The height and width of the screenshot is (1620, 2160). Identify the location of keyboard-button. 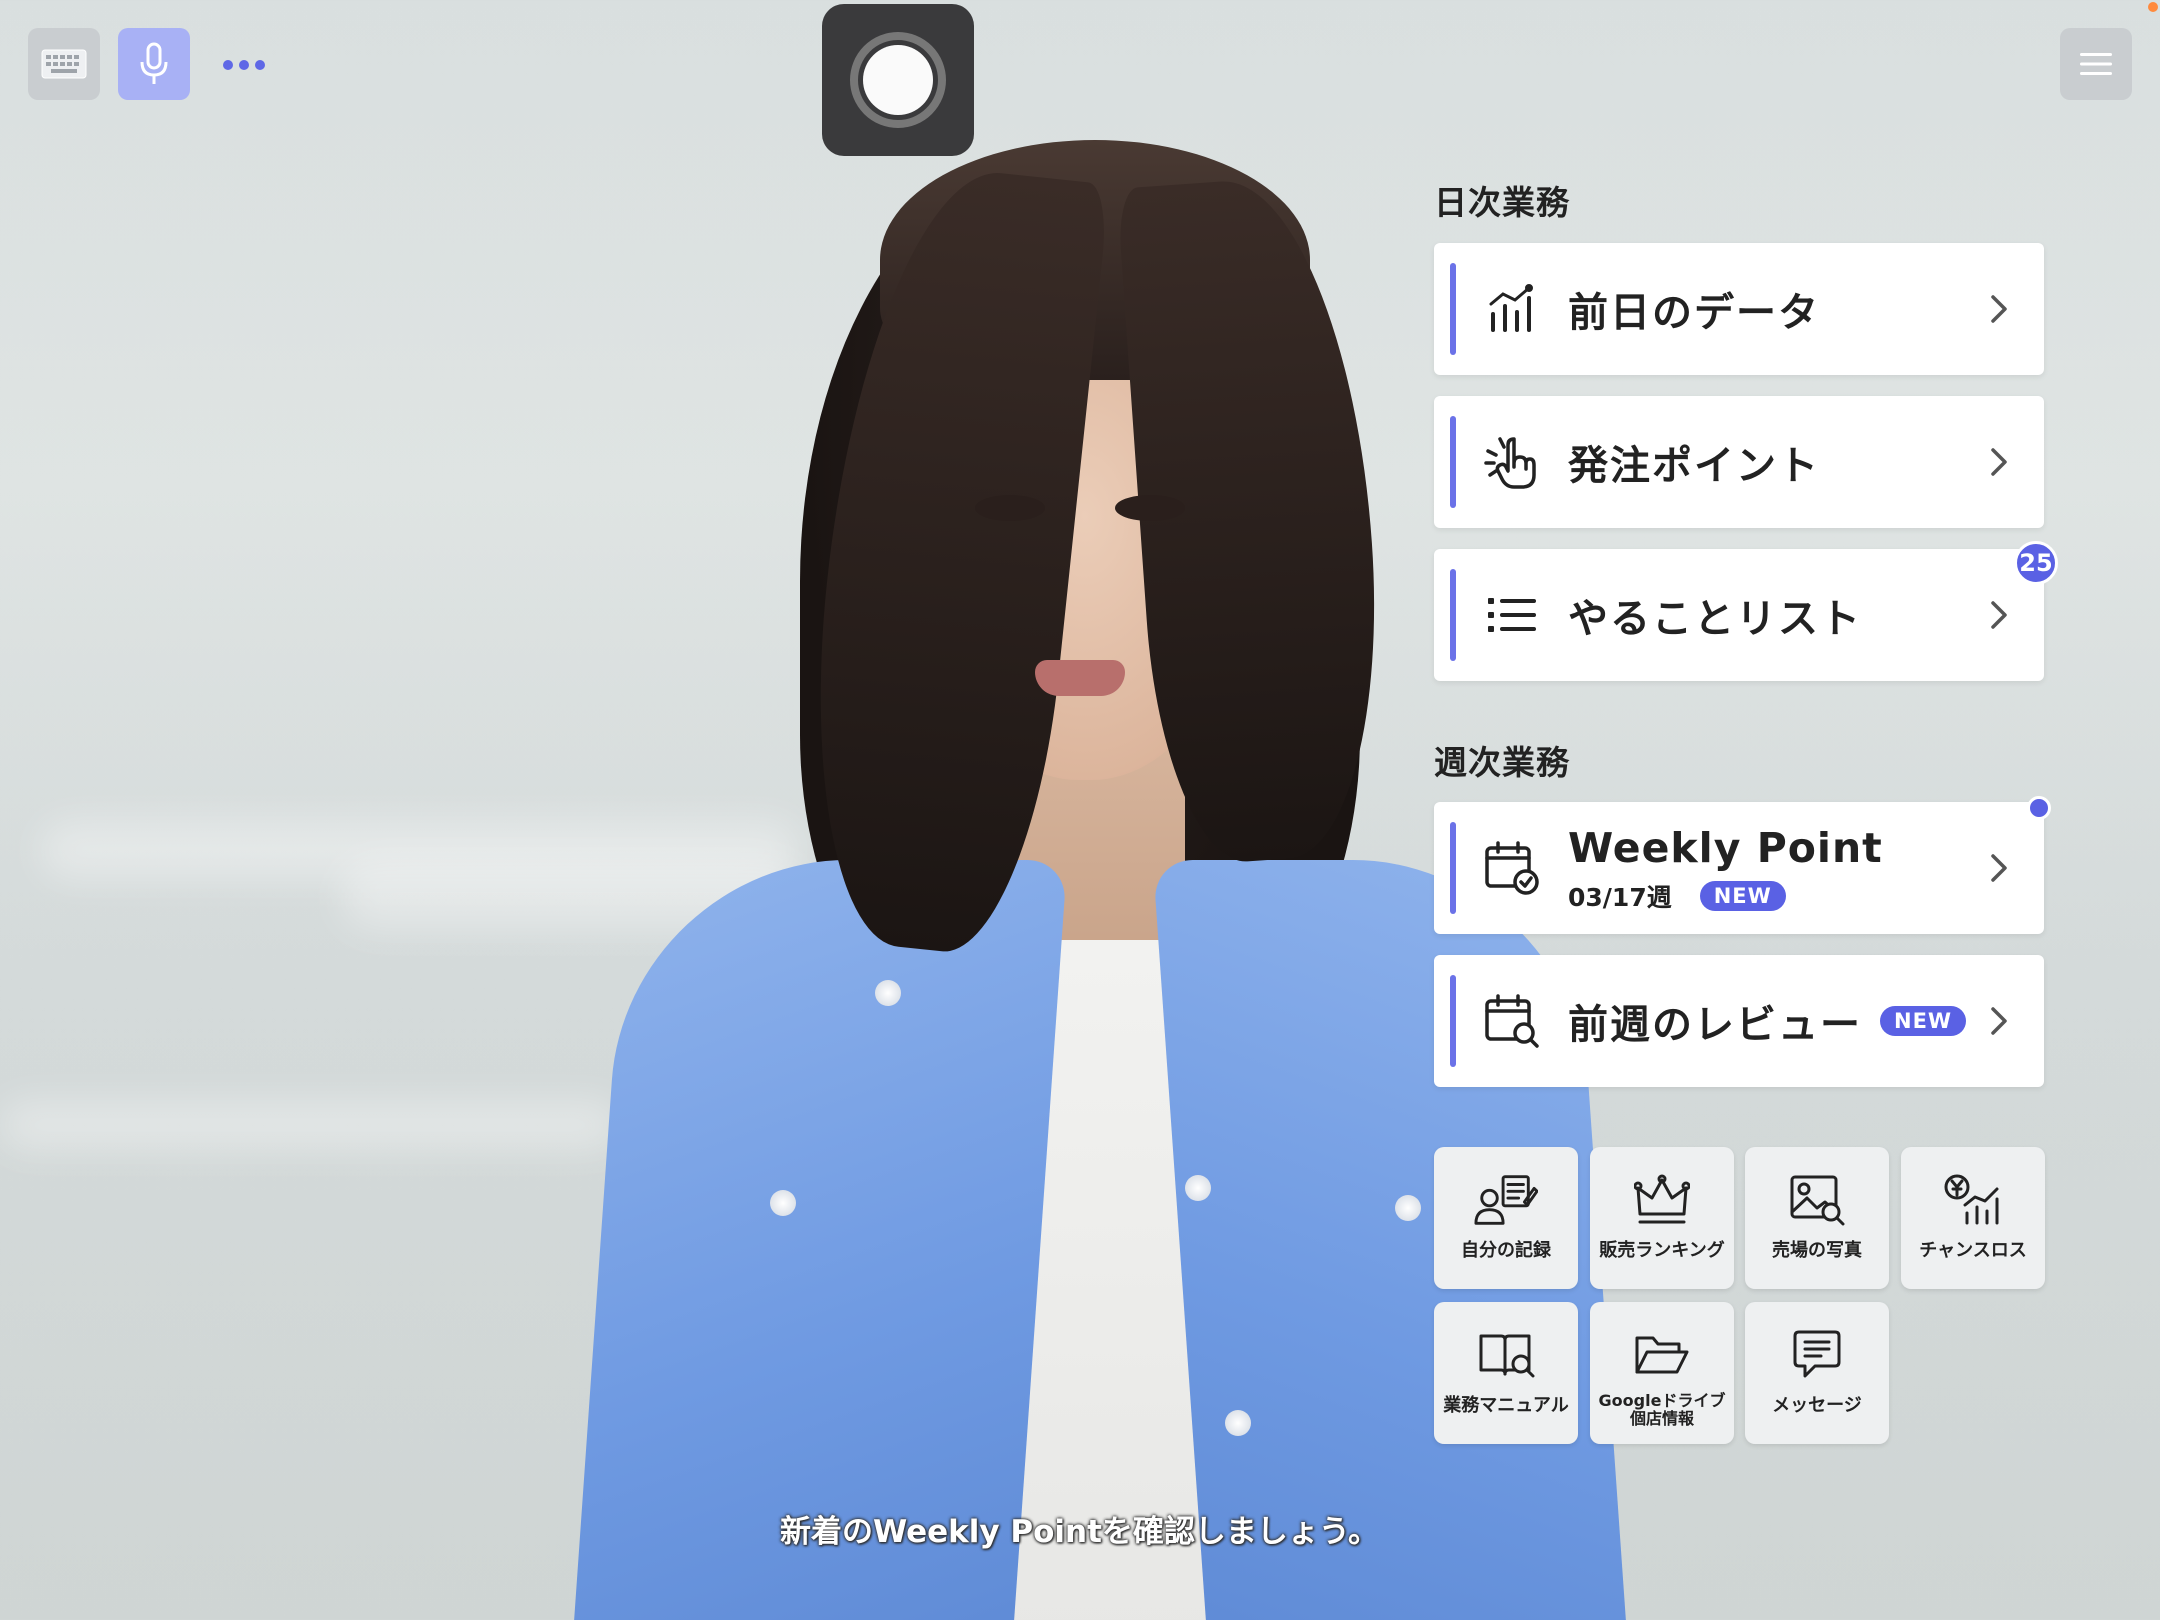
(64, 64).